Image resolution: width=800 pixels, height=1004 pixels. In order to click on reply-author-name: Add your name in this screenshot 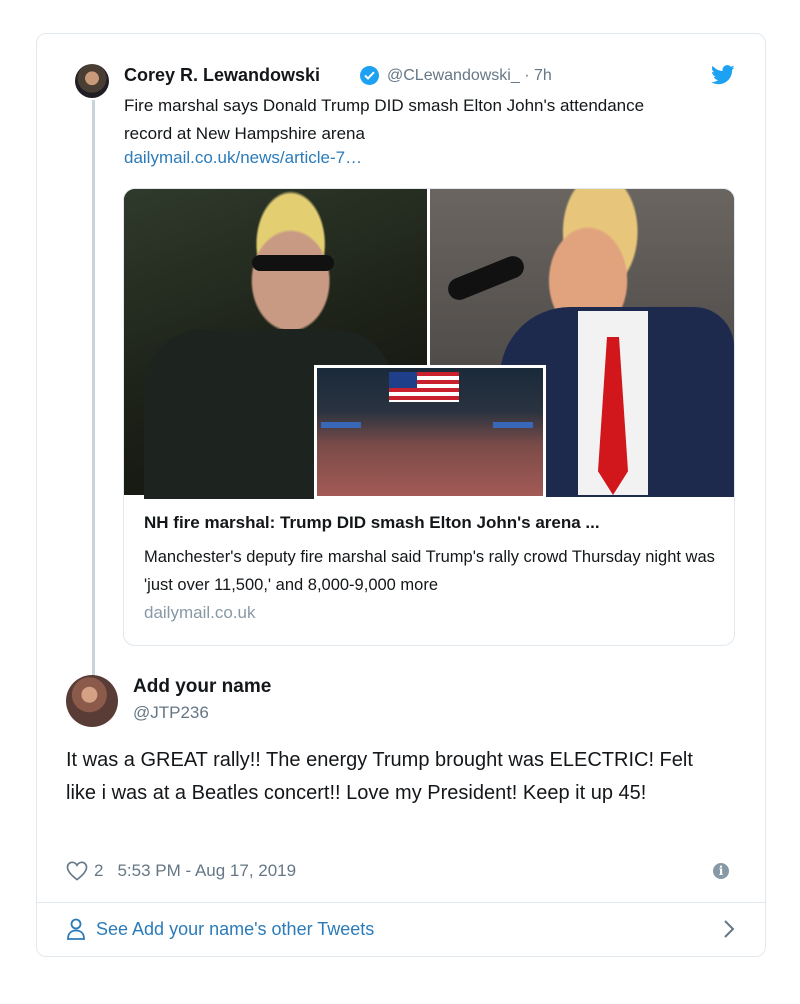, I will do `click(202, 687)`.